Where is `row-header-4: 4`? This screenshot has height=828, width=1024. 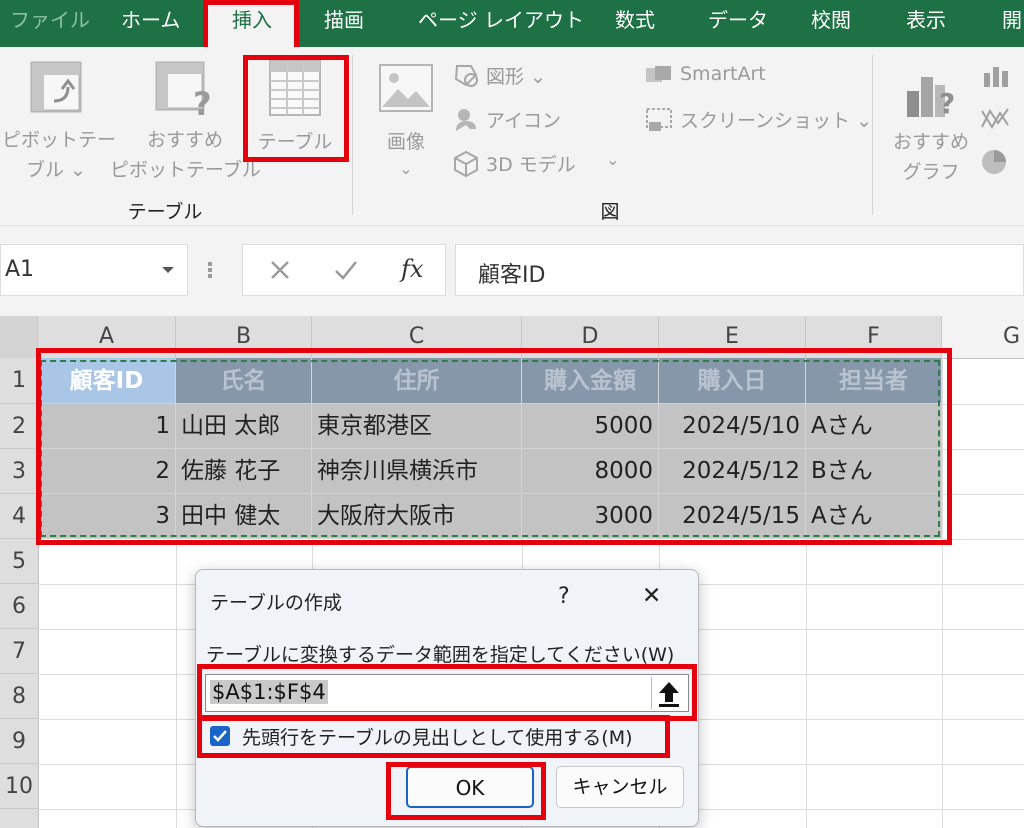
row-header-4: 4 is located at coordinates (19, 516).